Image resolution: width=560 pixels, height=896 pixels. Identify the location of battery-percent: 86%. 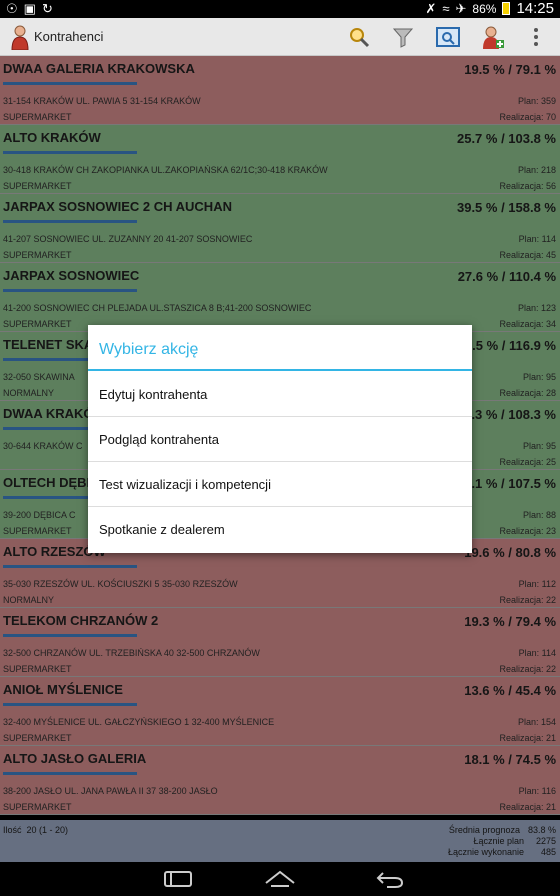
(484, 8).